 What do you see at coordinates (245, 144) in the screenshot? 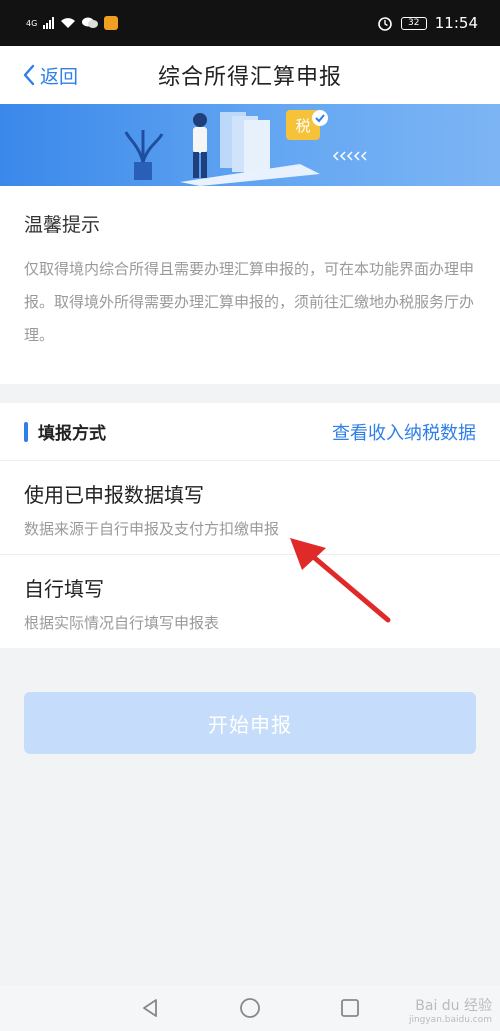
I see `documents-graphic` at bounding box center [245, 144].